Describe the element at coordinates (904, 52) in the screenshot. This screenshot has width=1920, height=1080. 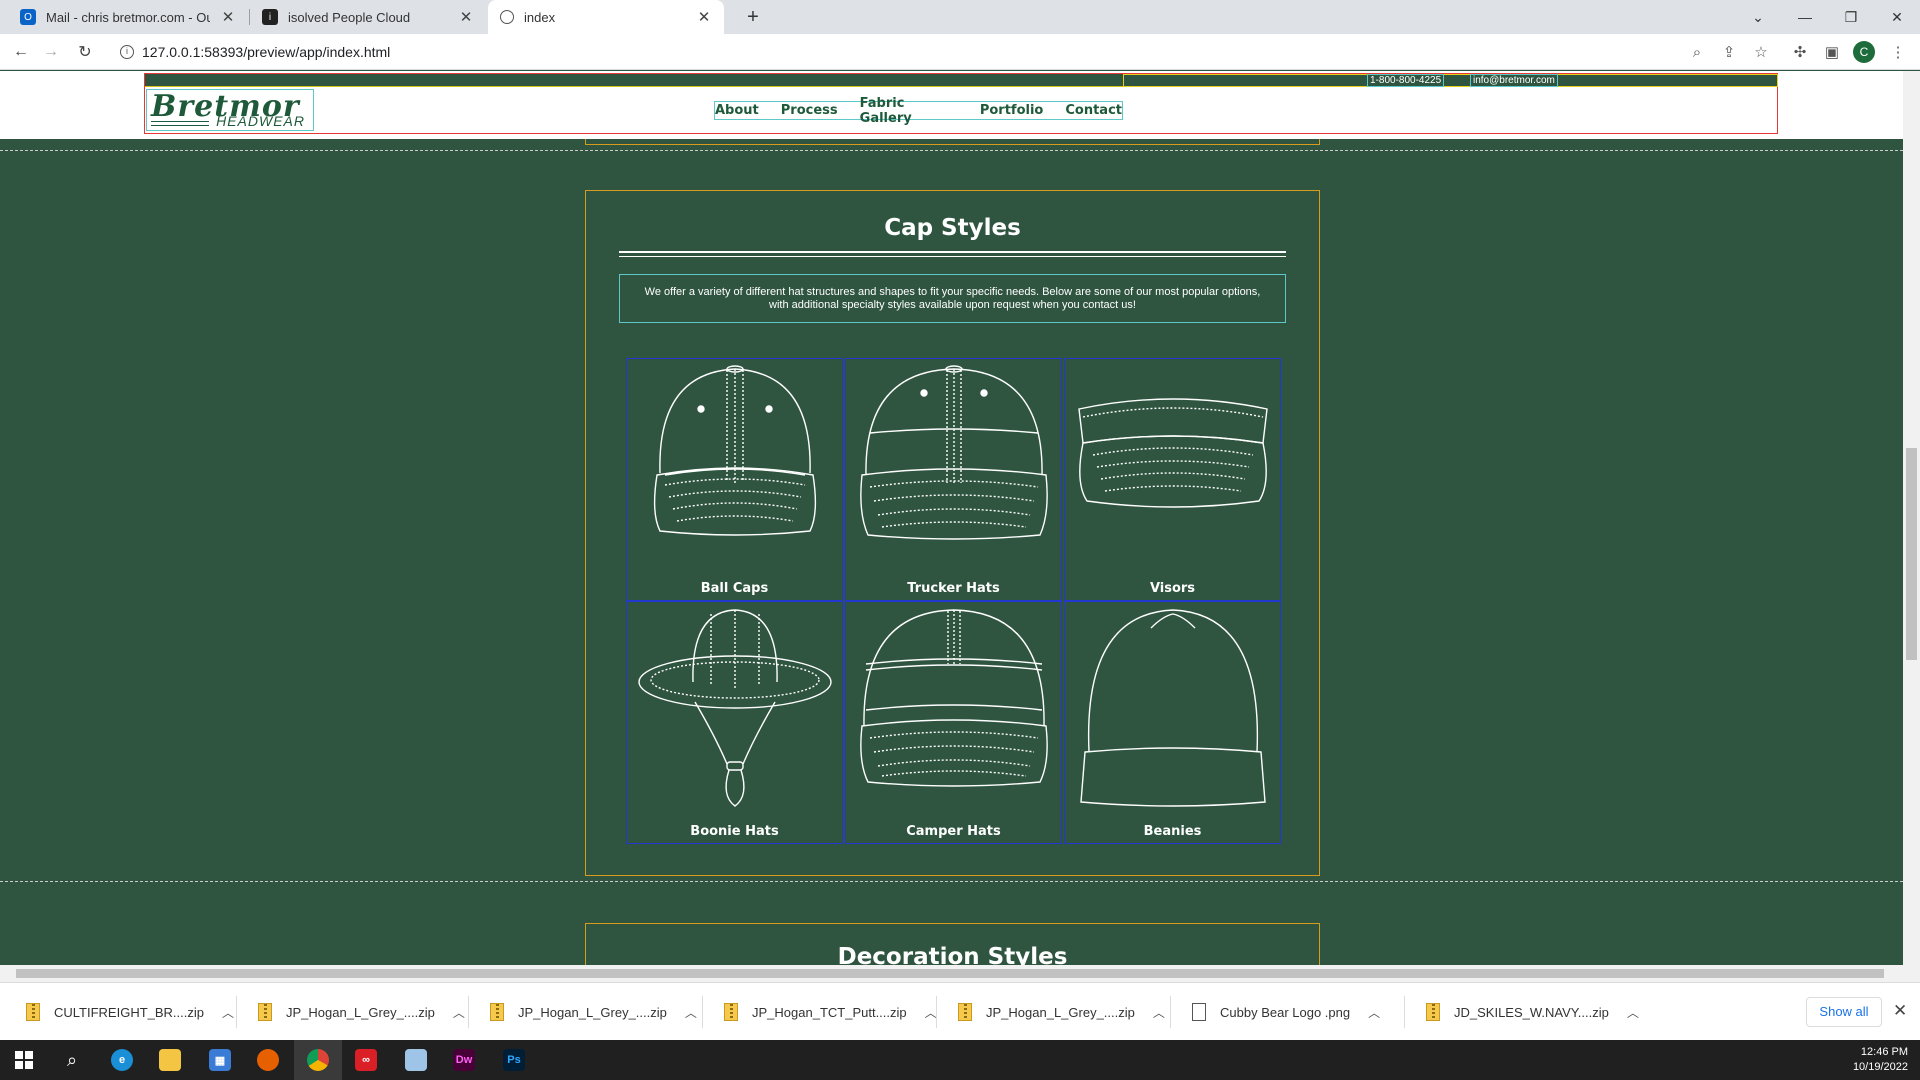
I see `address-bar: 127.0.0.1:58393/preview/app/index.html` at that location.